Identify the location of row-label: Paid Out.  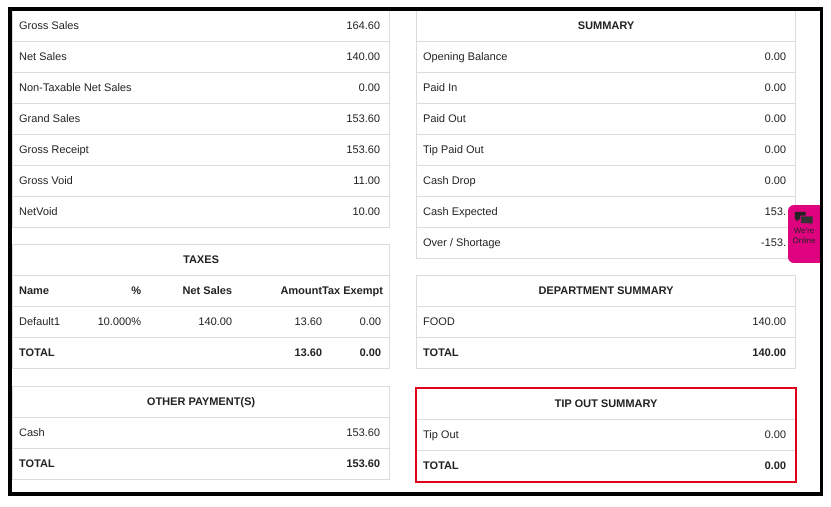
(444, 119).